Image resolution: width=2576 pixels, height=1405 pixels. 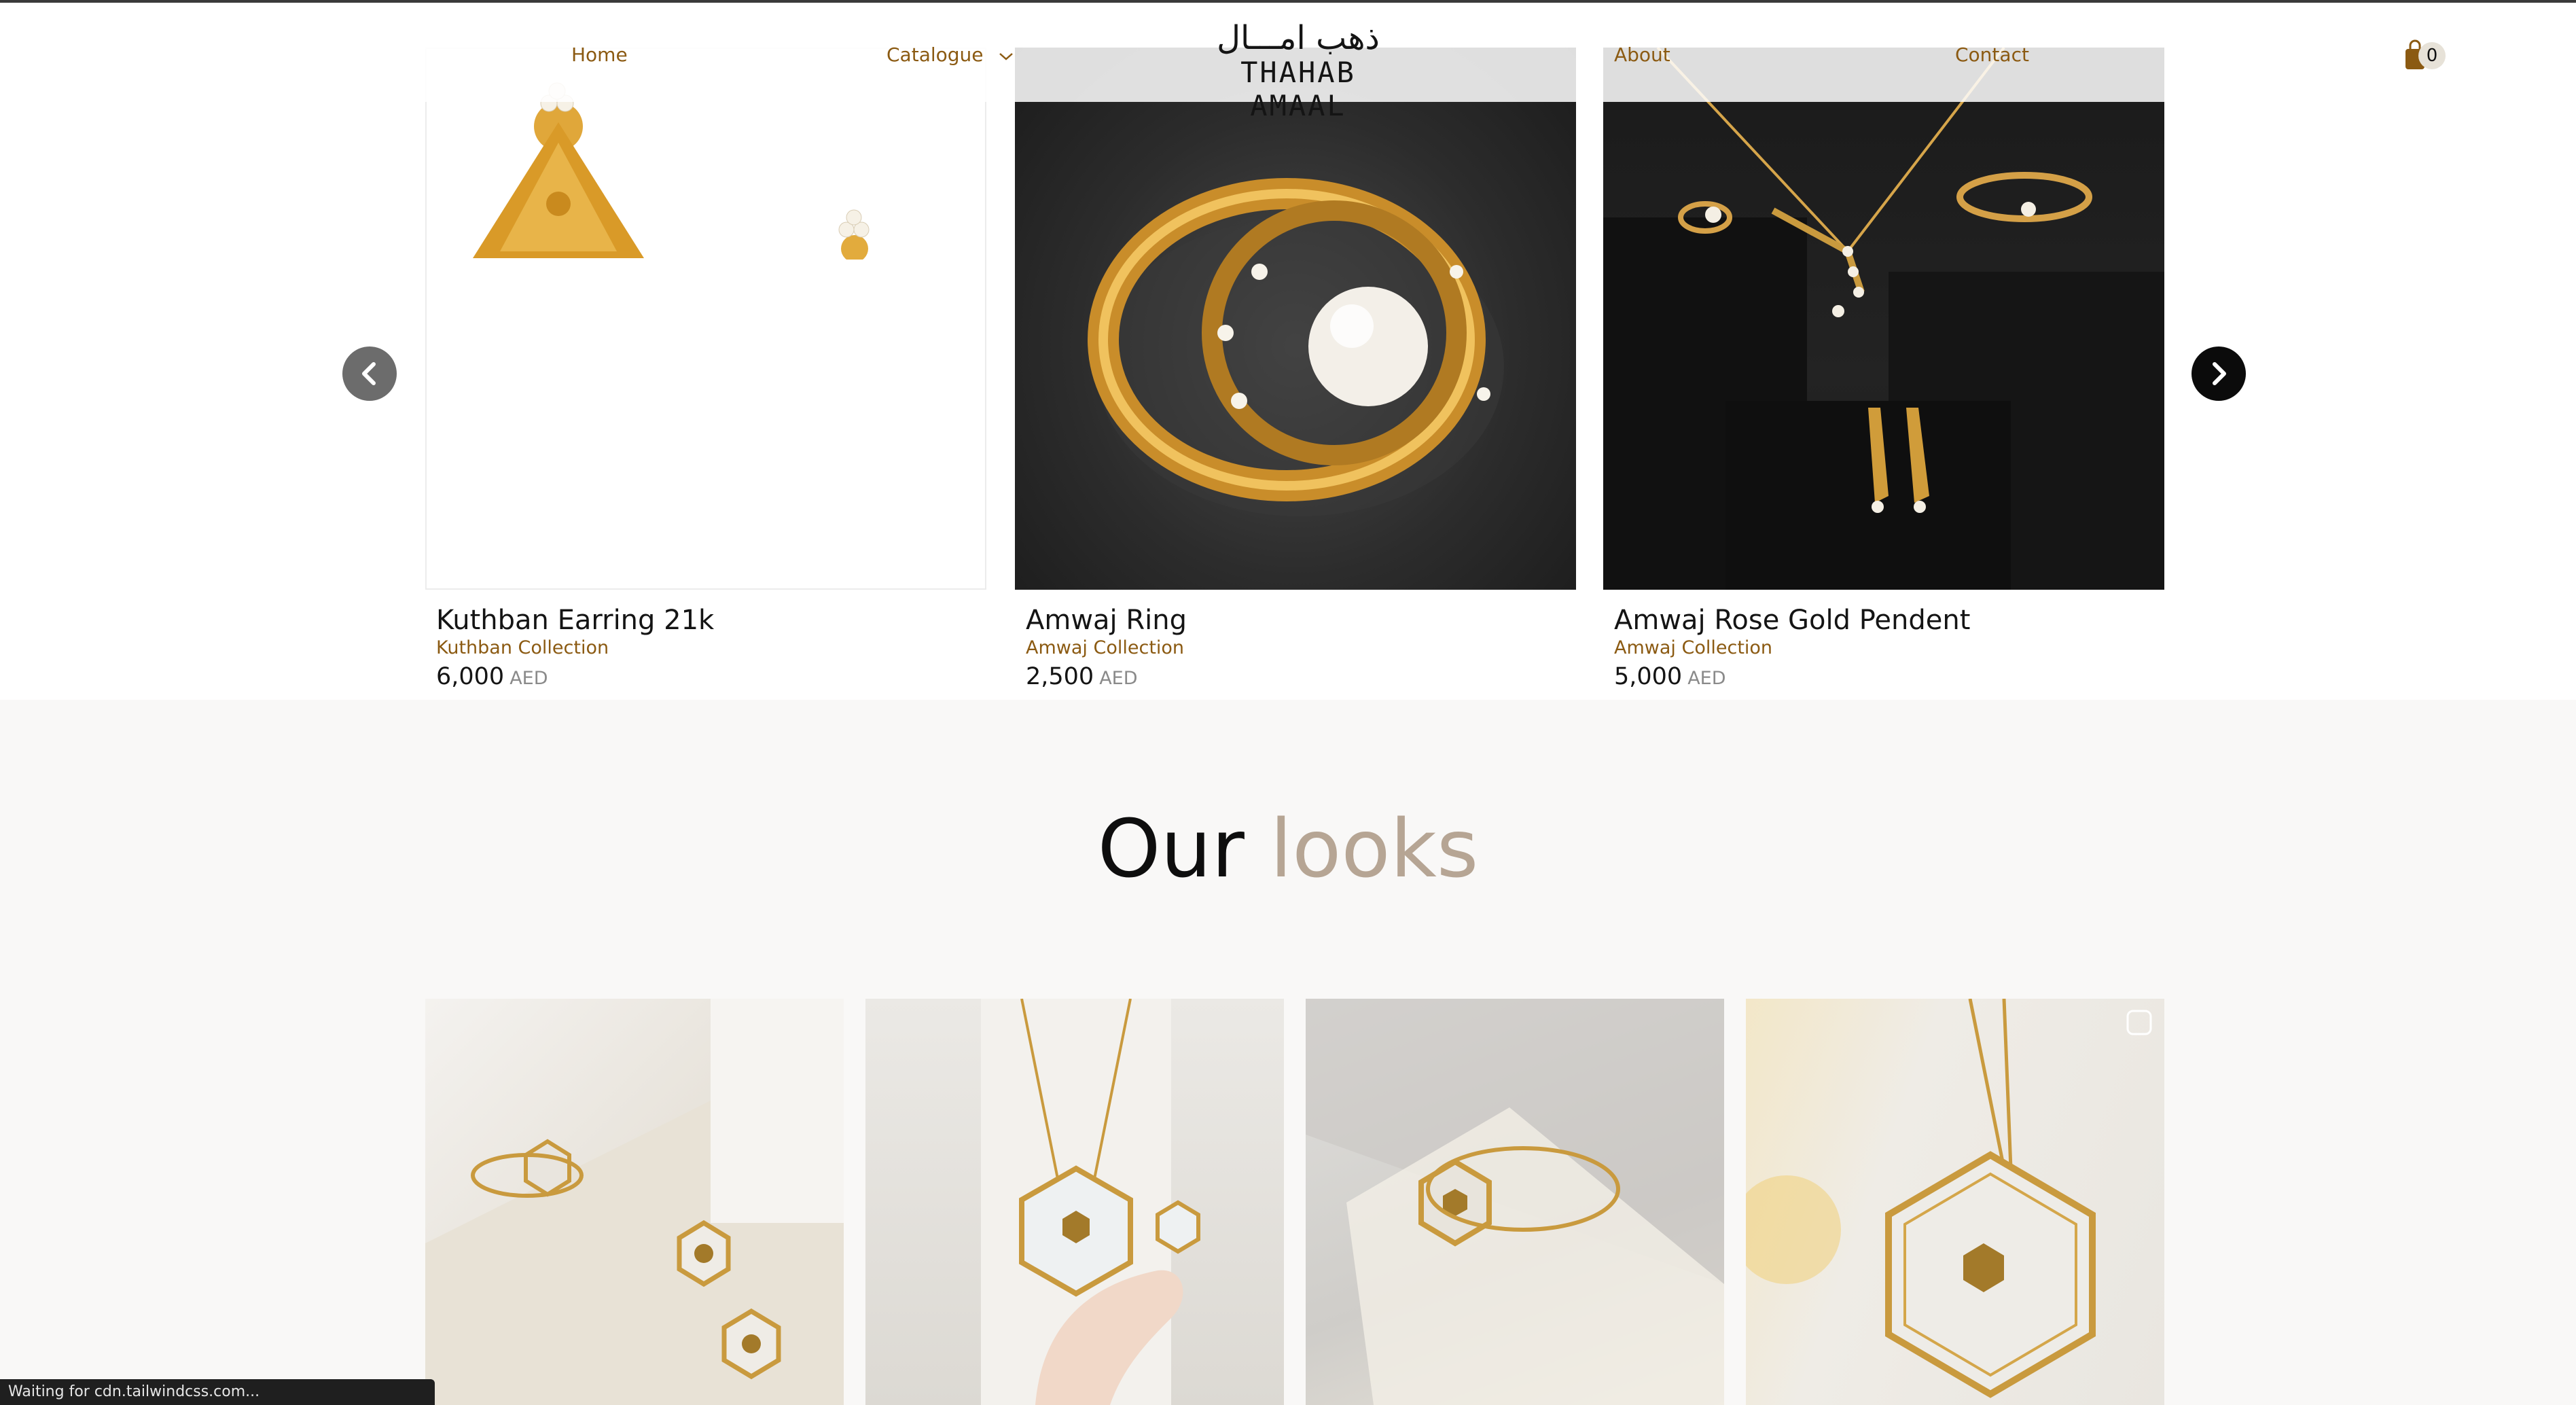 I want to click on price-value: 6,000, so click(x=471, y=677).